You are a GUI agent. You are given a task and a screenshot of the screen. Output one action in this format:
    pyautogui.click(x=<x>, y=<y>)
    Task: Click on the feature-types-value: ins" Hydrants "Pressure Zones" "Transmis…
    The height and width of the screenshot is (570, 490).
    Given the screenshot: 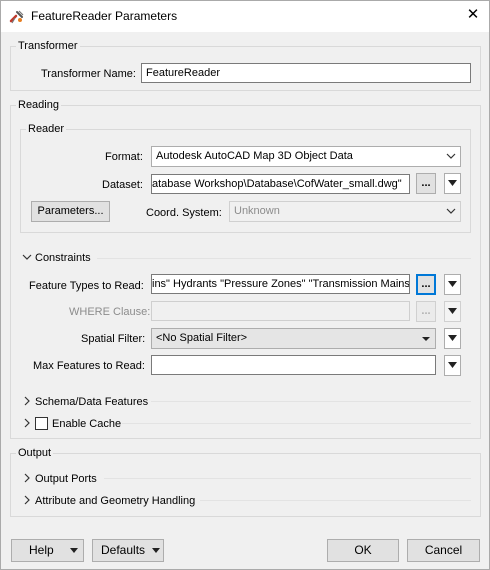 What is the action you would take?
    pyautogui.click(x=281, y=284)
    